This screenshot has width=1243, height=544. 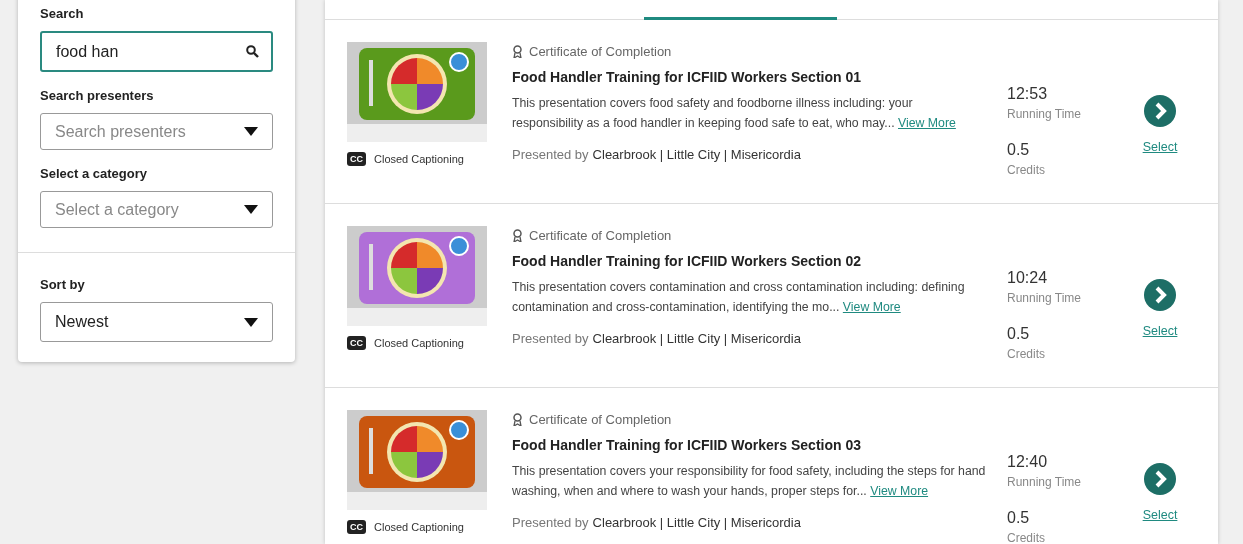 What do you see at coordinates (1028, 94) in the screenshot?
I see `running-time-value: 12:53` at bounding box center [1028, 94].